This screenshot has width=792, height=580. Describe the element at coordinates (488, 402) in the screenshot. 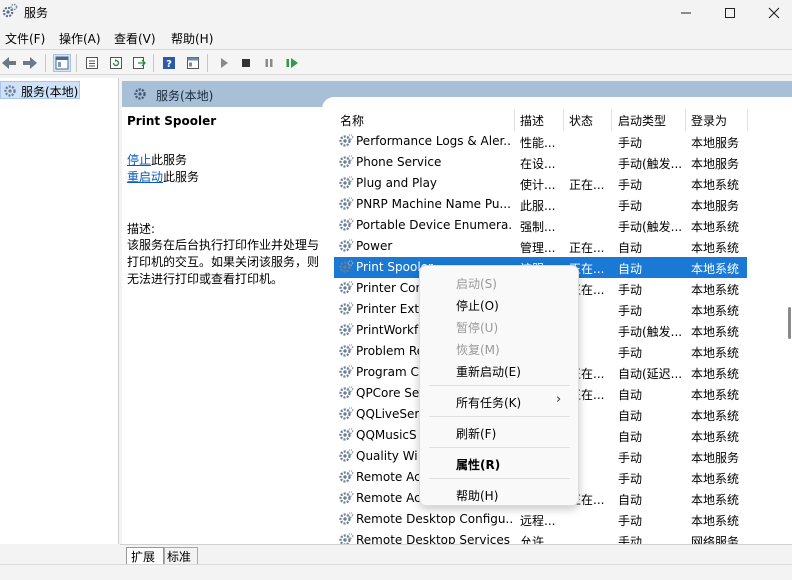

I see `context-menu-all-tasks: 所有任务(K)` at that location.